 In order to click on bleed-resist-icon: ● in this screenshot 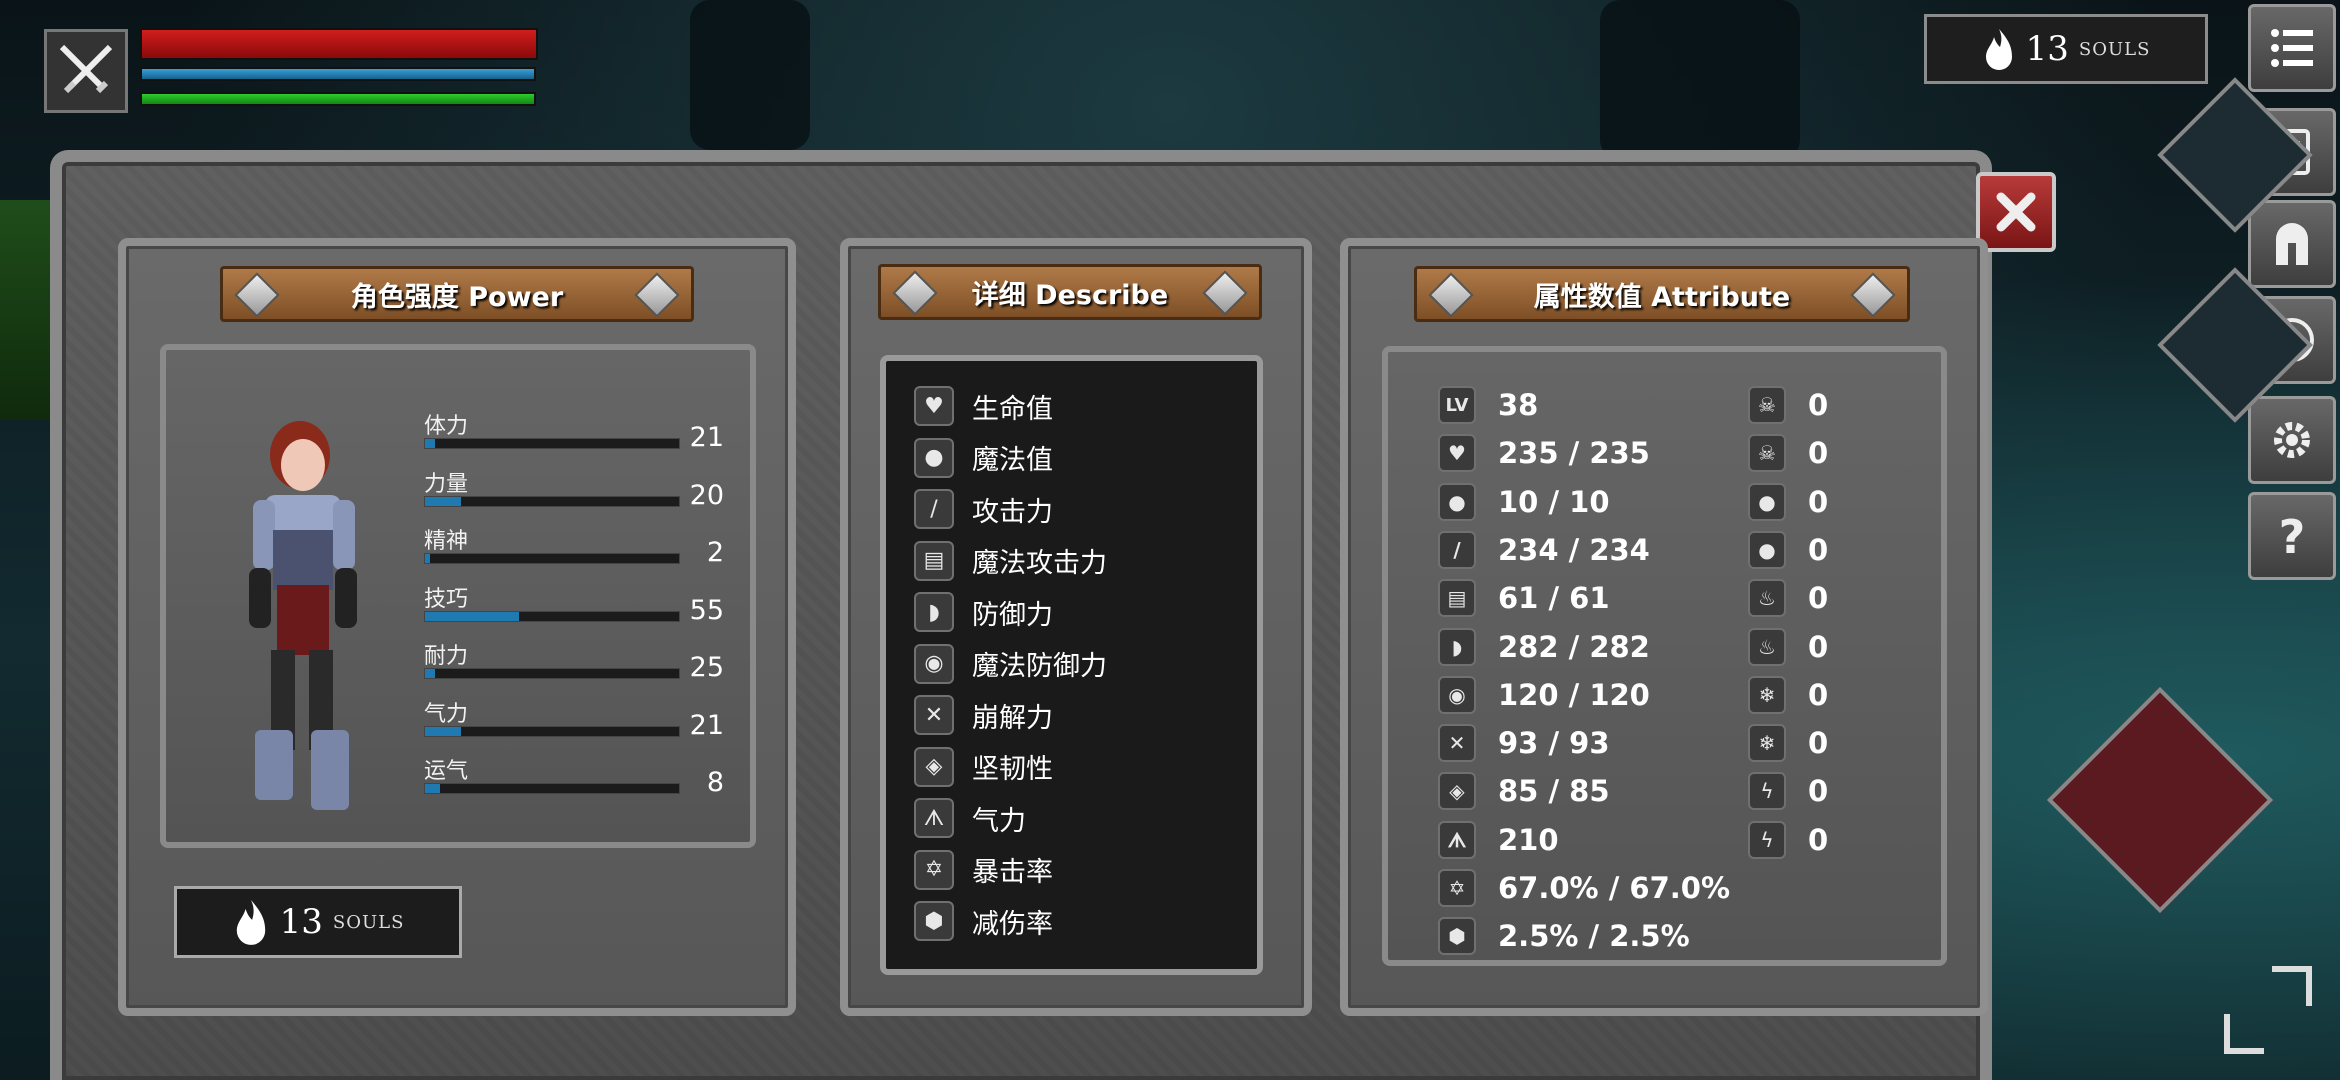, I will do `click(1767, 549)`.